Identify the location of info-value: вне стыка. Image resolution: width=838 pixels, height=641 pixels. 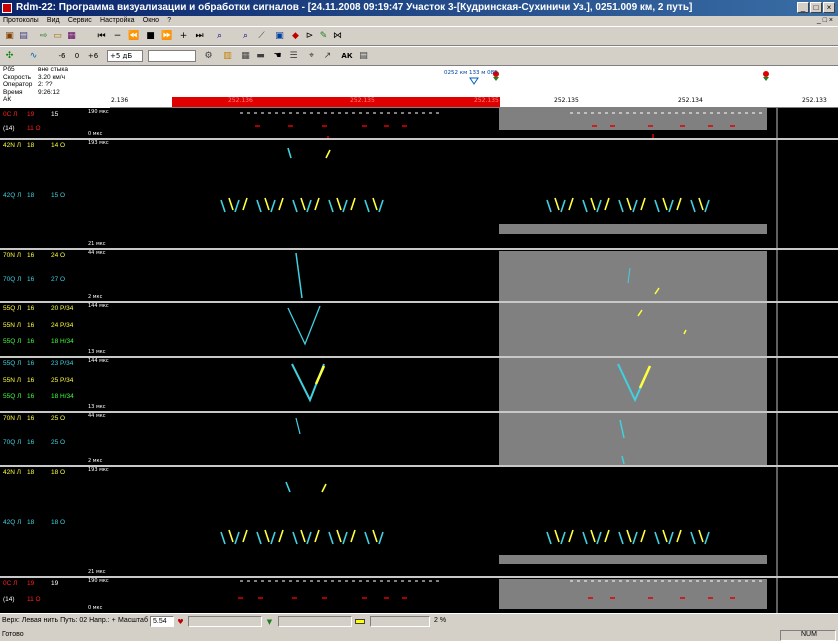
(53, 69).